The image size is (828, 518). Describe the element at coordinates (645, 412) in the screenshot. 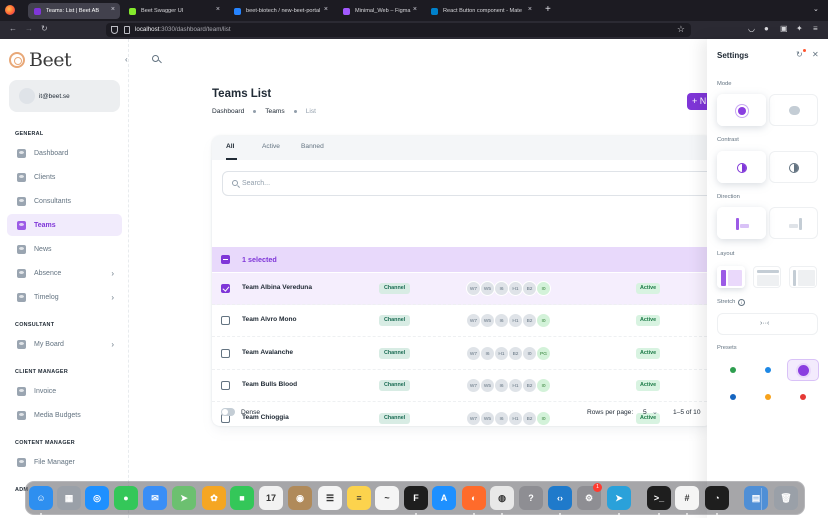

I see `rows-per-page-select: 5` at that location.